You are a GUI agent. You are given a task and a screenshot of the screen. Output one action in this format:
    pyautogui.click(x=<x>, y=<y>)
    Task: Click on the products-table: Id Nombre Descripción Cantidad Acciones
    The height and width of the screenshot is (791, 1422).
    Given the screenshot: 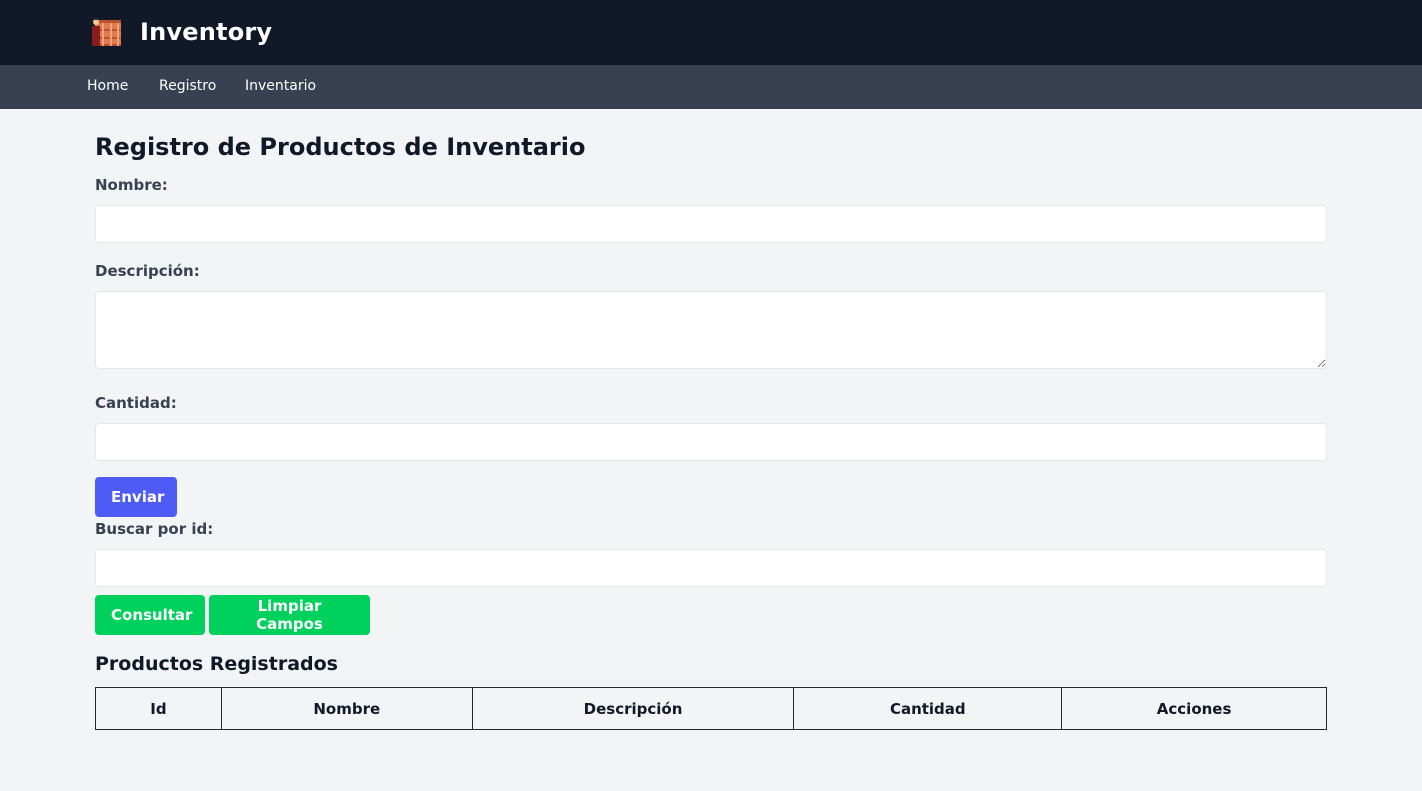 What is the action you would take?
    pyautogui.click(x=711, y=708)
    